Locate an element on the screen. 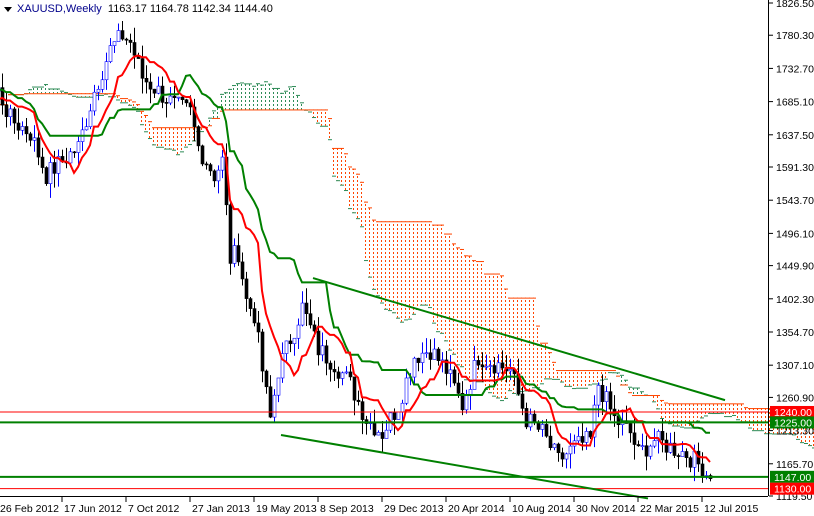 This screenshot has height=516, width=814. y-tick-label: 1685.10 is located at coordinates (795, 103).